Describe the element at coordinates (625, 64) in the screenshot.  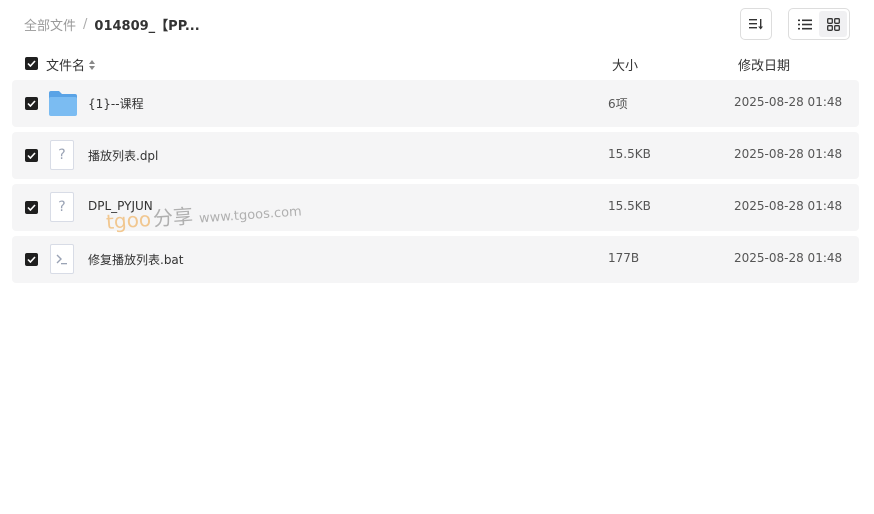
I see `header-size-column: 大小` at that location.